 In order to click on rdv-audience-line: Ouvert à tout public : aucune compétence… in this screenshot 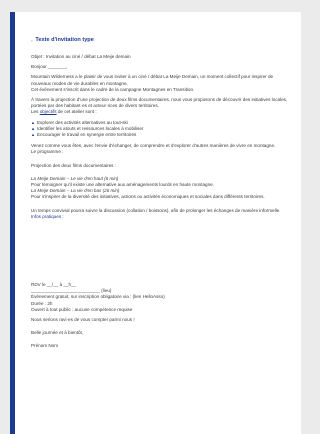, I will do `click(82, 309)`.